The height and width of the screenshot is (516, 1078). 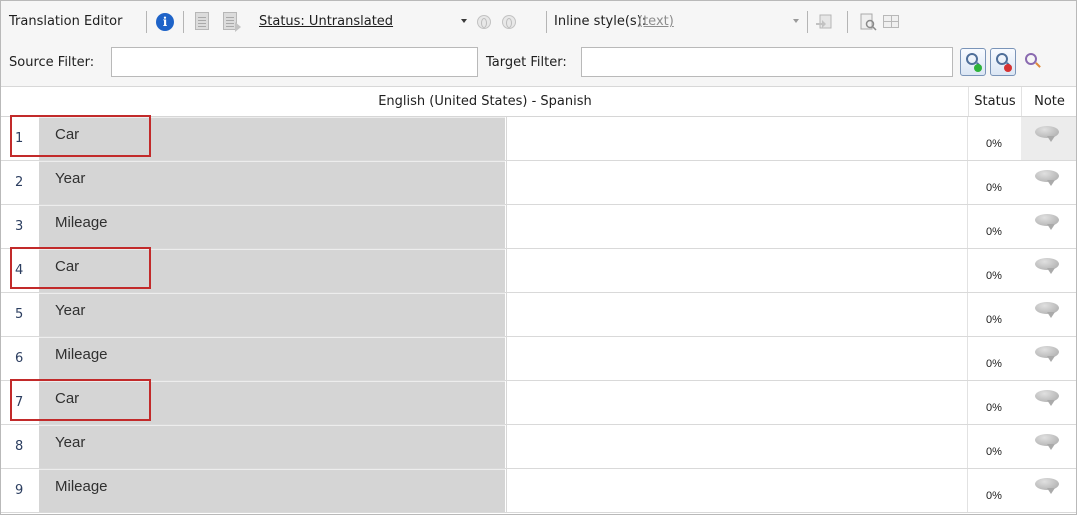 I want to click on source-filter-label: Source Filter:, so click(x=52, y=62).